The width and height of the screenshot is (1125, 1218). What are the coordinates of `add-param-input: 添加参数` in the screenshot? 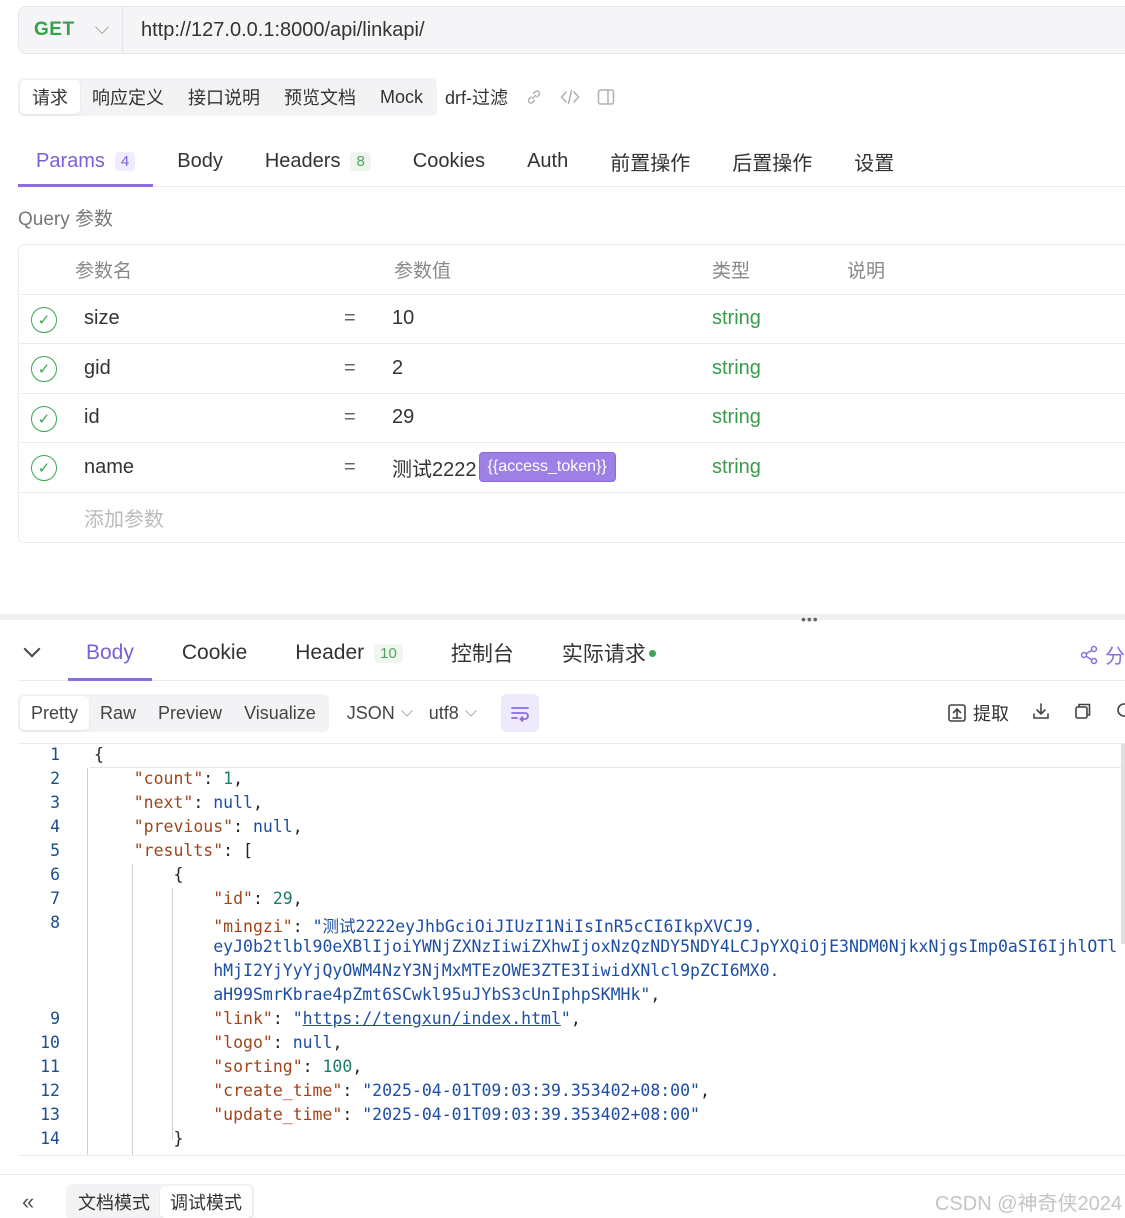 It's located at (124, 518).